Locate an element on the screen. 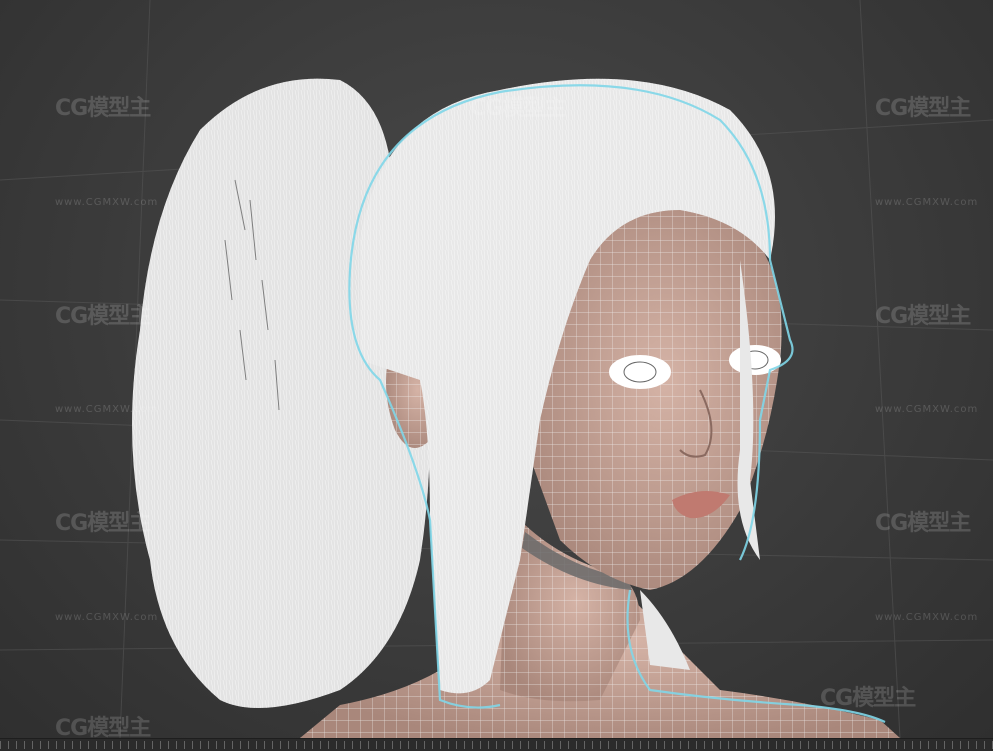 This screenshot has width=993, height=751. left-eye is located at coordinates (640, 372).